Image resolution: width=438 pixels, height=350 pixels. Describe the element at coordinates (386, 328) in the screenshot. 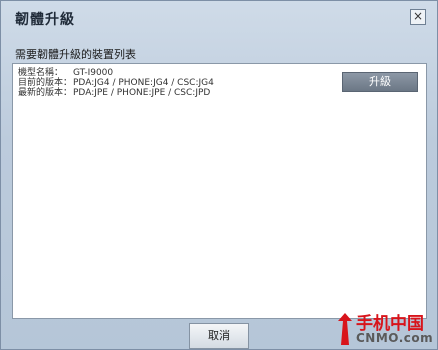

I see `cnmo-watermark: 手机中国 CNMO.com` at that location.